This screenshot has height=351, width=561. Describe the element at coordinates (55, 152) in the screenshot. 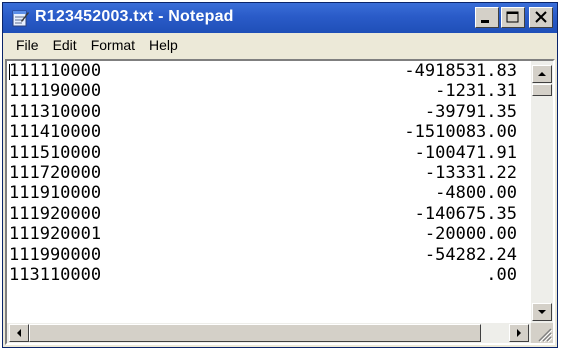

I see `account-code: 111510000` at that location.